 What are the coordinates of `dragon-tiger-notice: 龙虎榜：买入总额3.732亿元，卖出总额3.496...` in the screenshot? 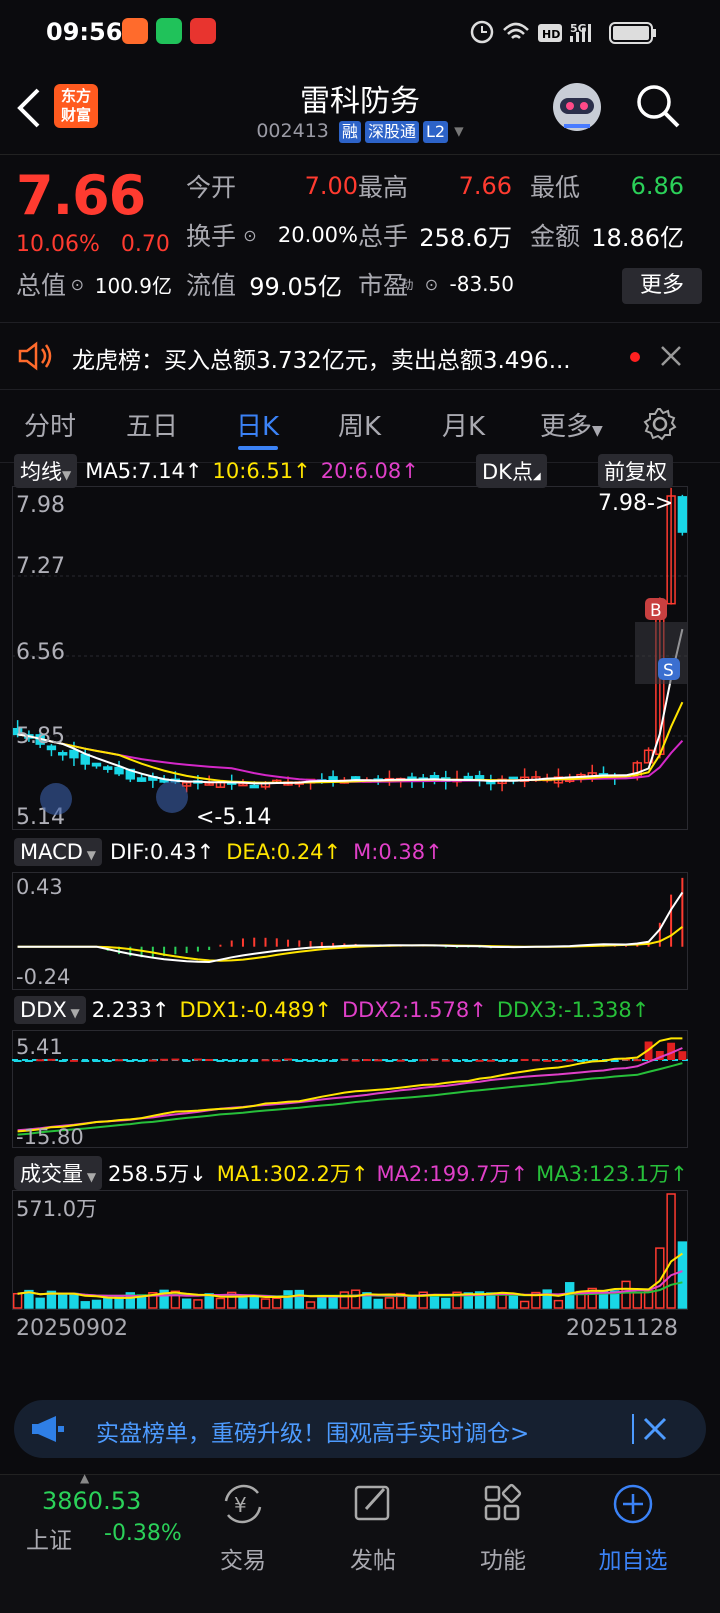 It's located at (360, 356).